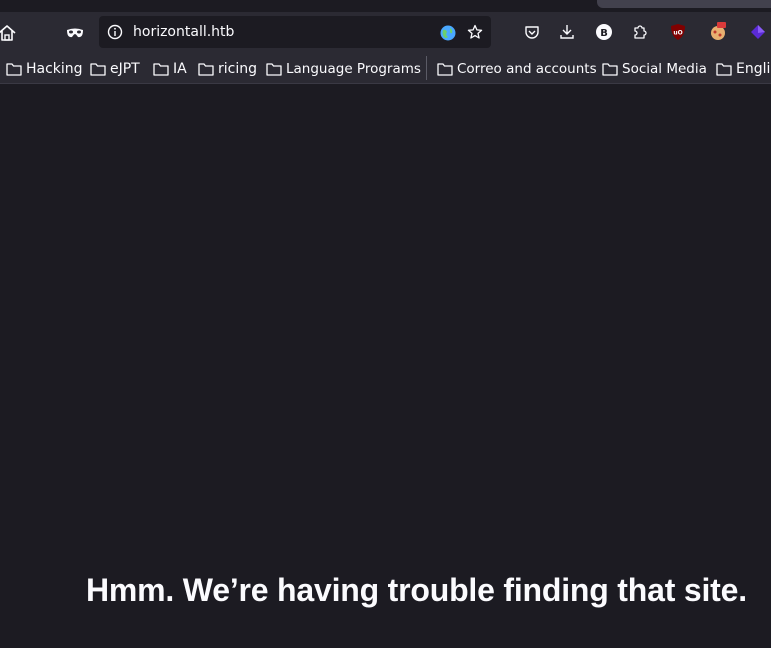 The width and height of the screenshot is (771, 648). I want to click on b-extension-icon: B, so click(604, 32).